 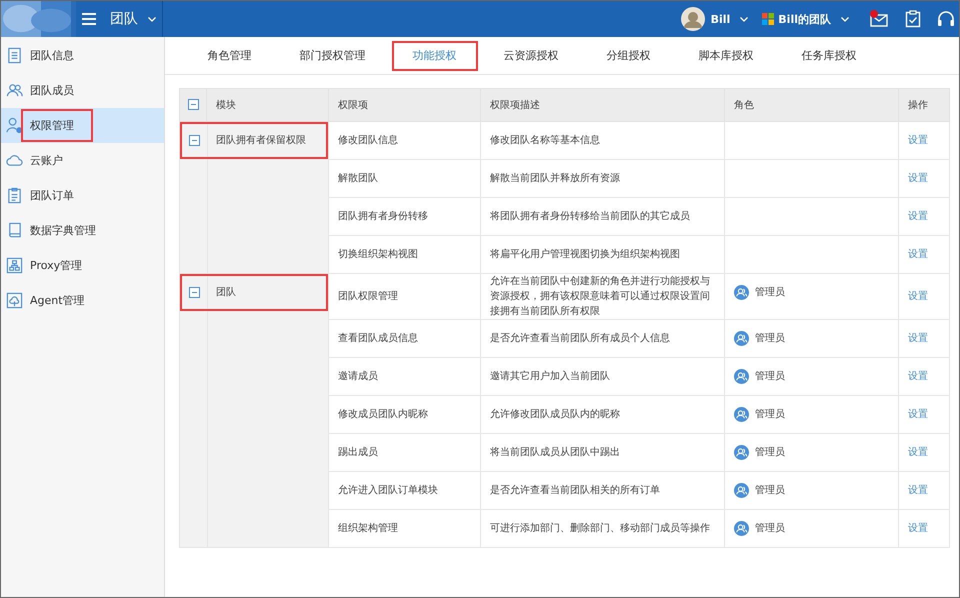 I want to click on table-cell: 修改团队信息, so click(x=368, y=140).